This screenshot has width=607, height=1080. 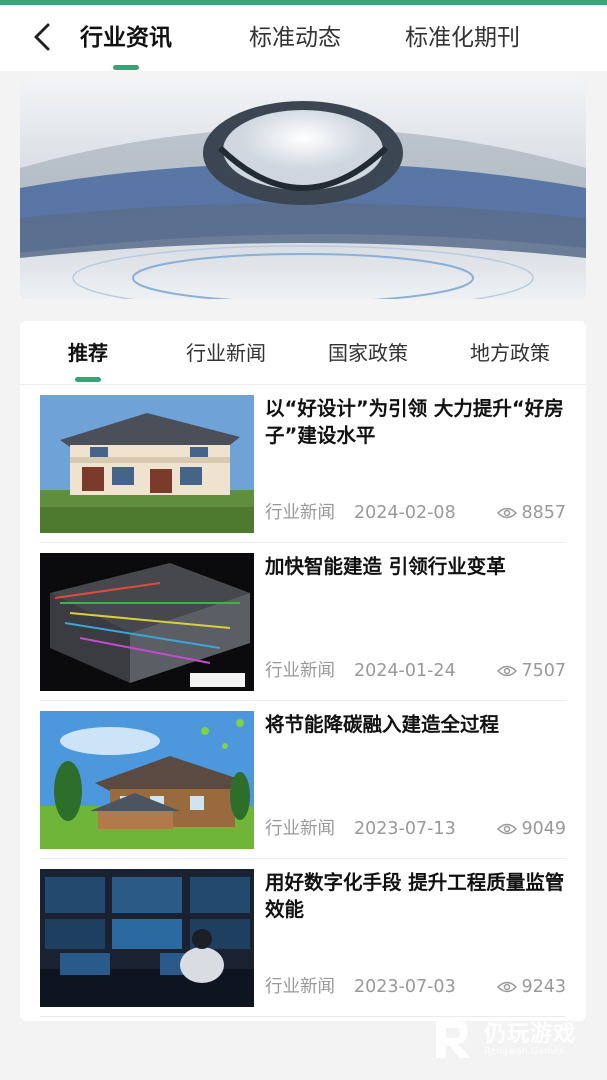 I want to click on news-item: 用好数字化手段 提升工程质量监管效能 行业新闻 2023-07-03 9243, so click(x=303, y=938).